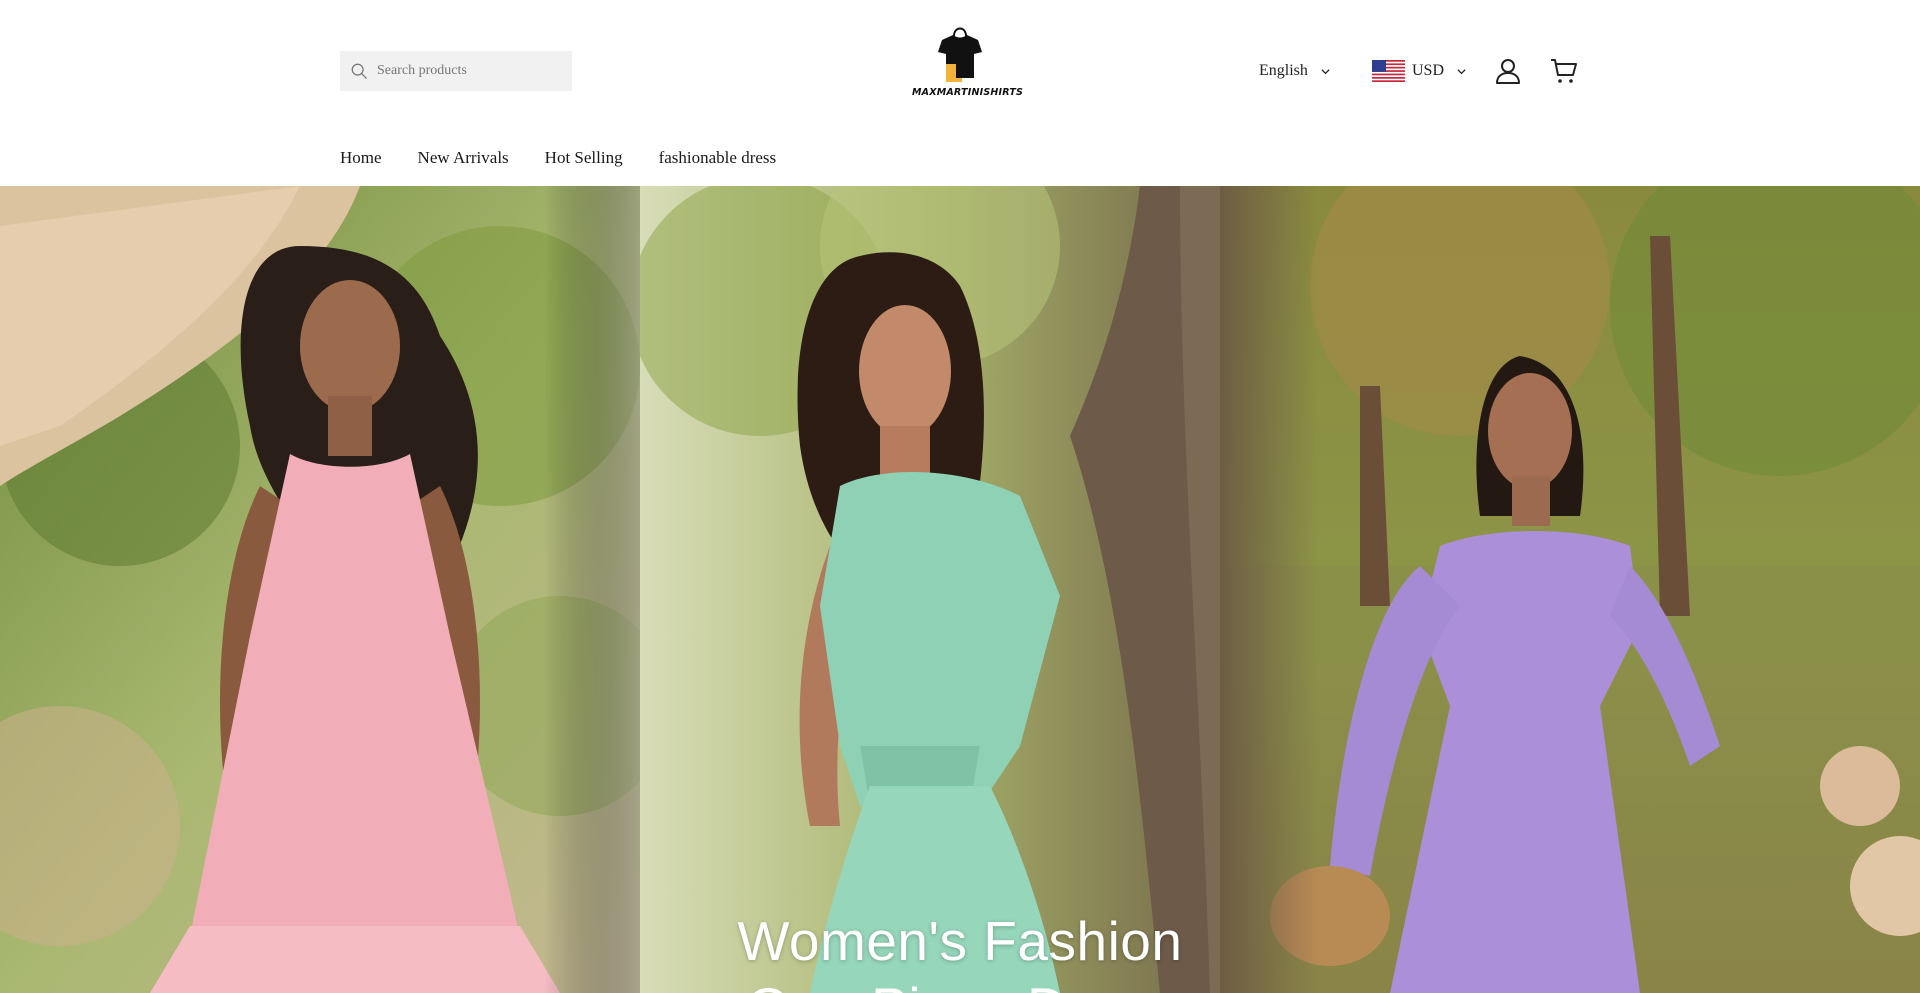  I want to click on shirt-bag-logo, so click(960, 54).